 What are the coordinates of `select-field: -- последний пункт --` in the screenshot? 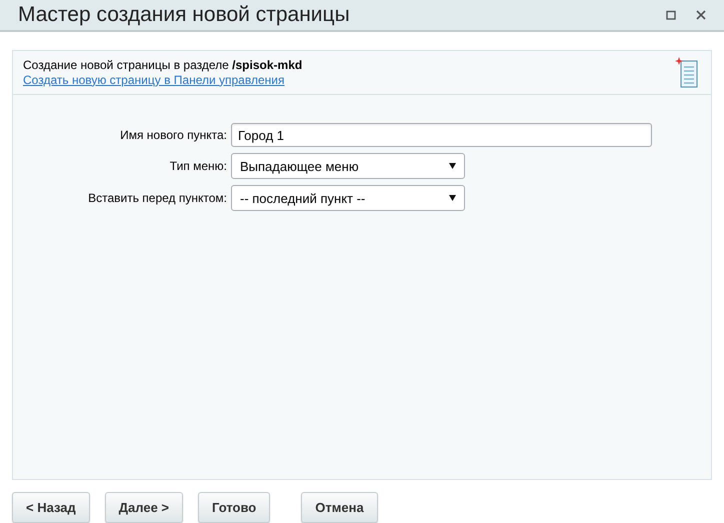 It's located at (348, 198).